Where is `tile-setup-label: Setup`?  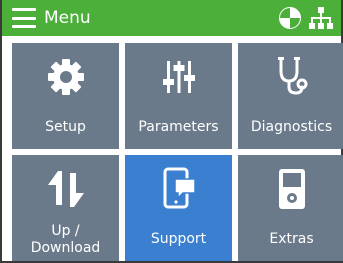 tile-setup-label: Setup is located at coordinates (65, 127).